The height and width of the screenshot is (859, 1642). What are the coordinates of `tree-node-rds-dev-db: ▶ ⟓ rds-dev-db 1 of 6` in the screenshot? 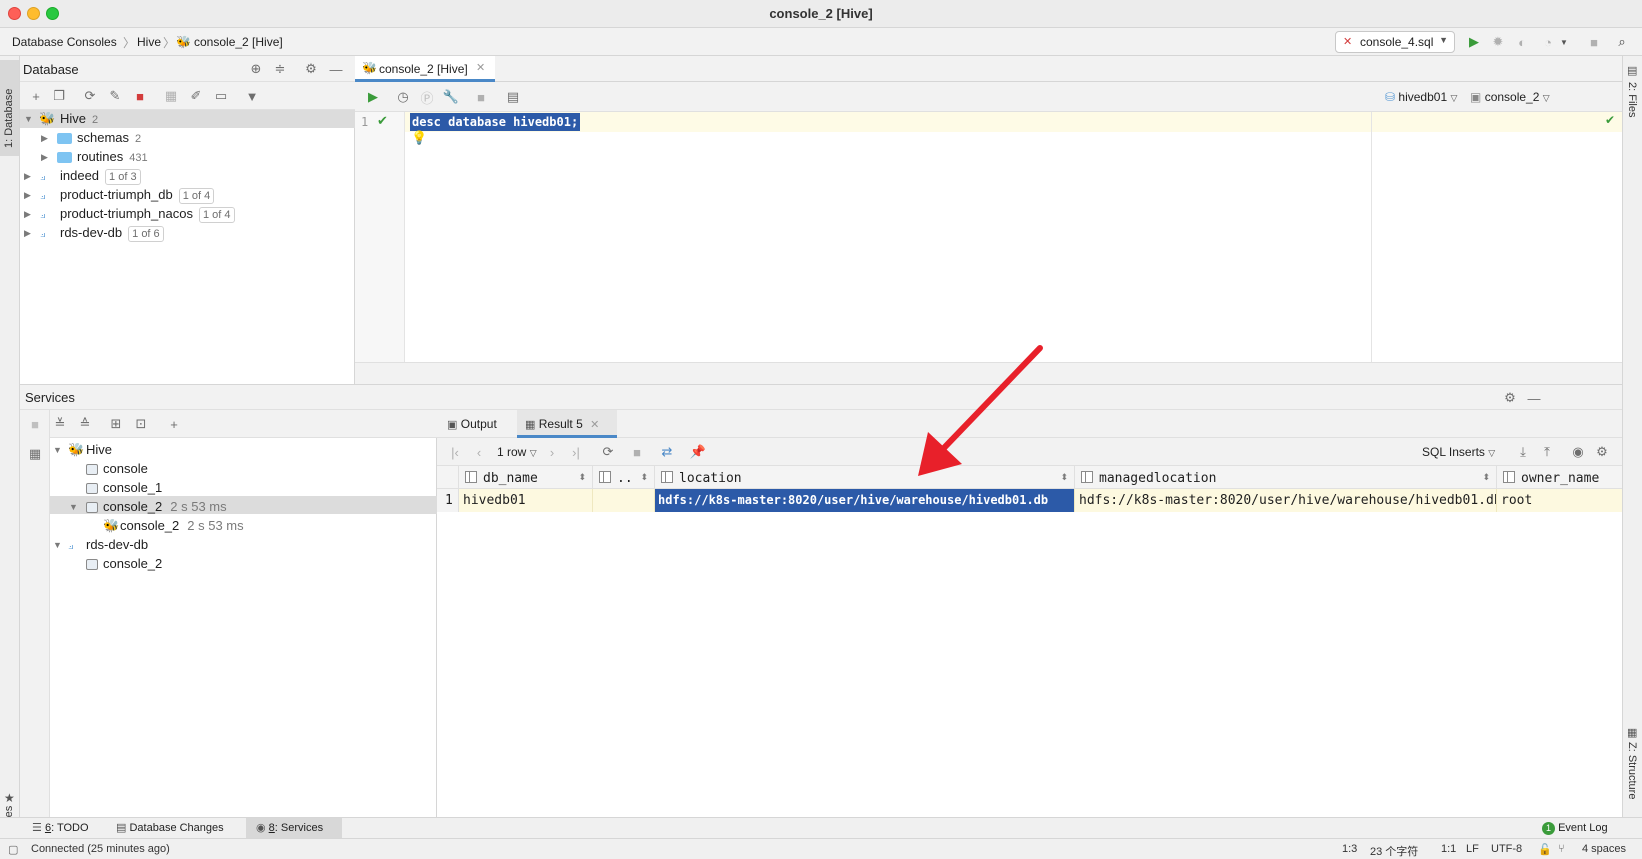 It's located at (187, 233).